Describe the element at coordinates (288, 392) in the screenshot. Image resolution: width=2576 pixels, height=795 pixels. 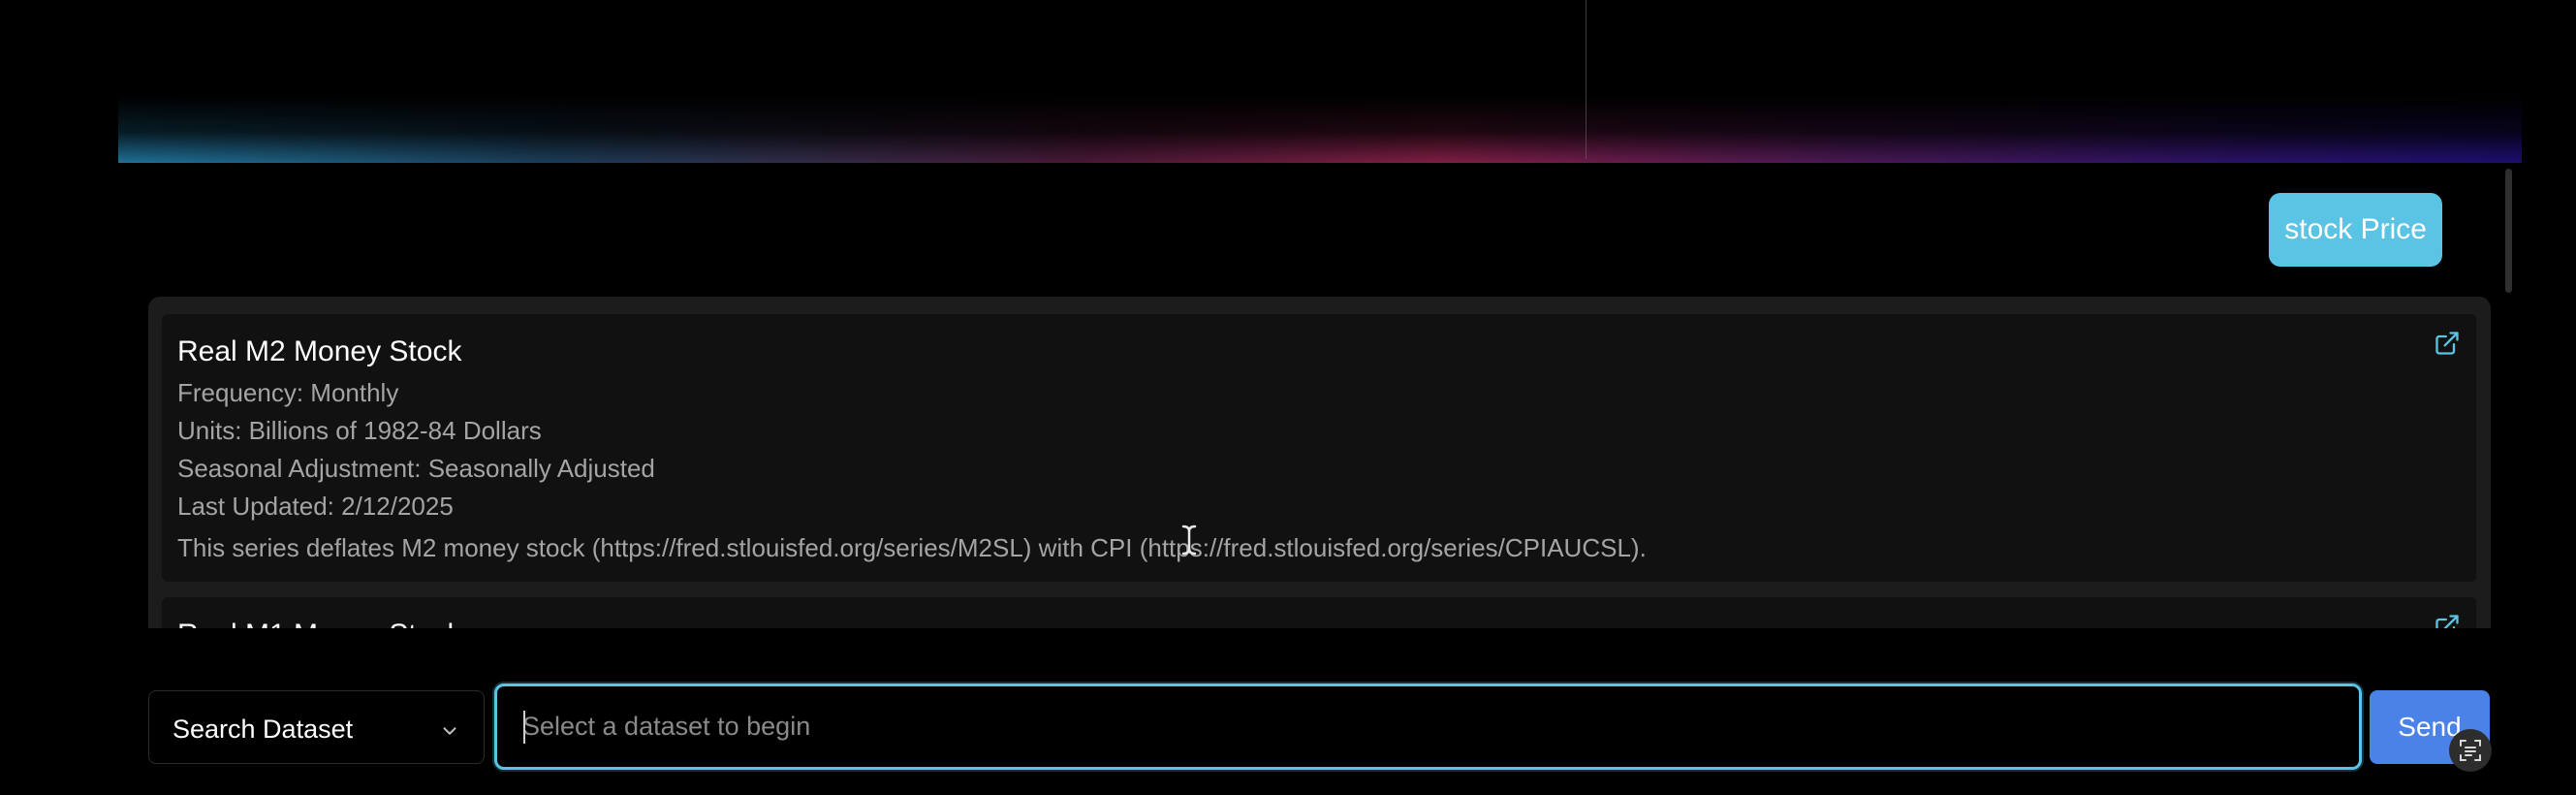
I see `dataset-frequency: Frequency: Monthly` at that location.